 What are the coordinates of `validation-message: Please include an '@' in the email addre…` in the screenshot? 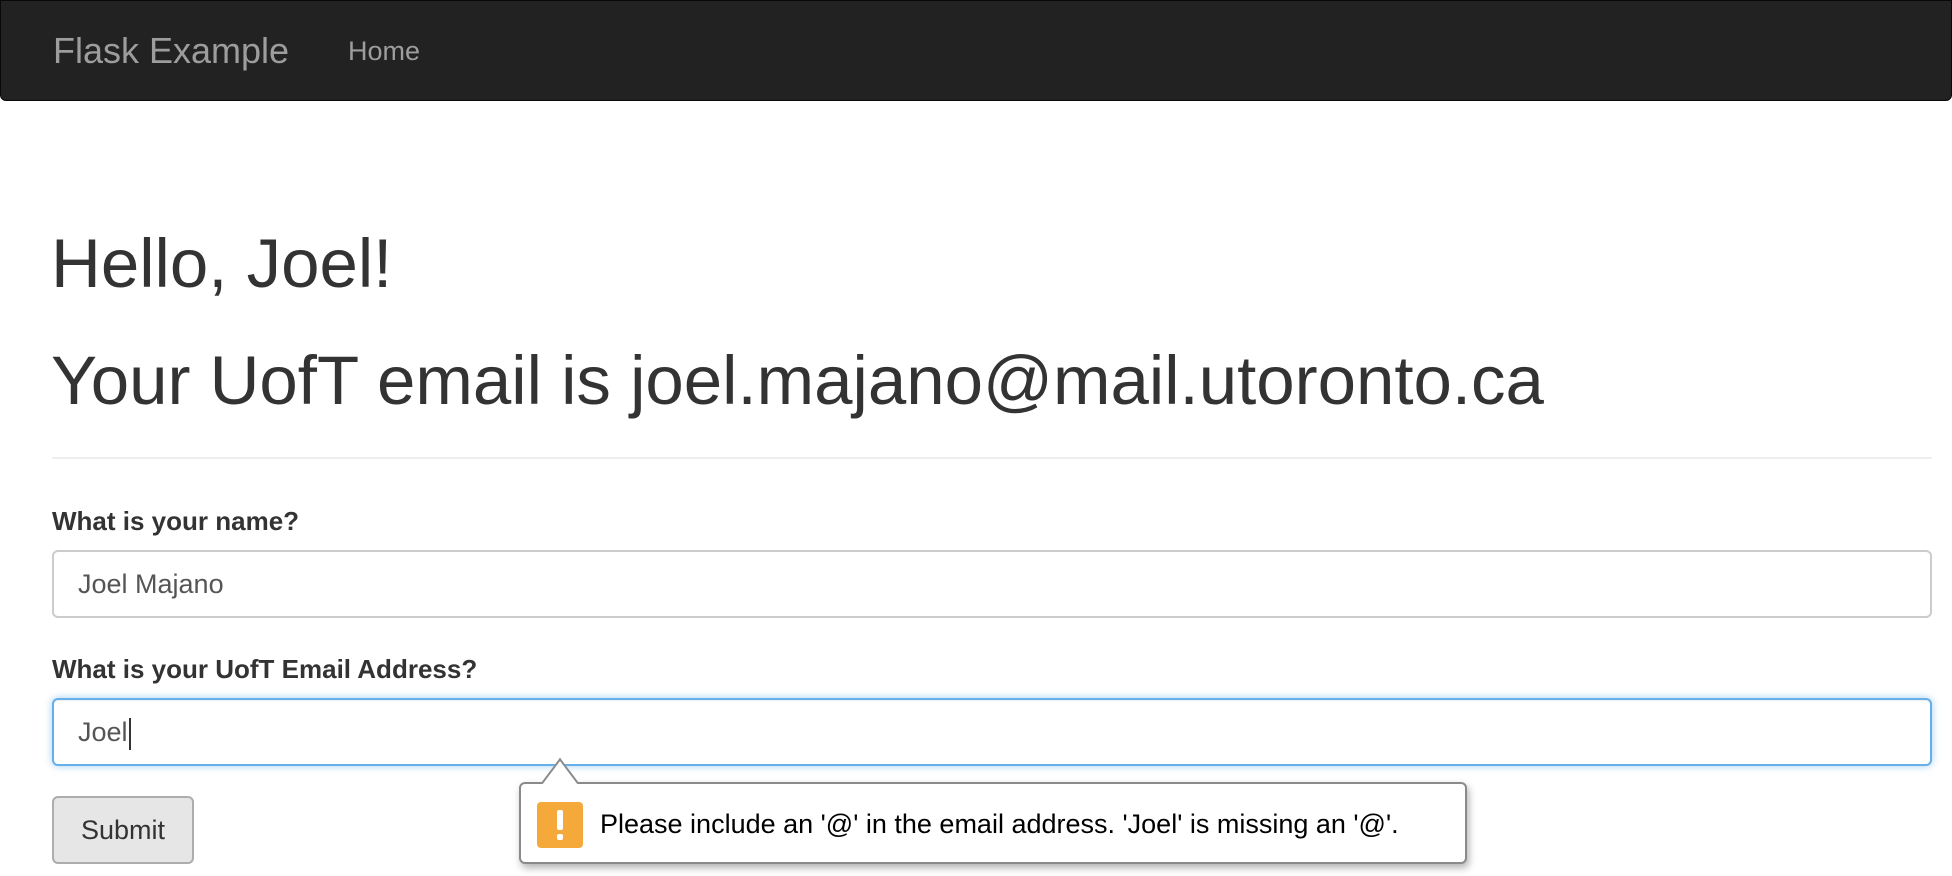 It's located at (999, 824).